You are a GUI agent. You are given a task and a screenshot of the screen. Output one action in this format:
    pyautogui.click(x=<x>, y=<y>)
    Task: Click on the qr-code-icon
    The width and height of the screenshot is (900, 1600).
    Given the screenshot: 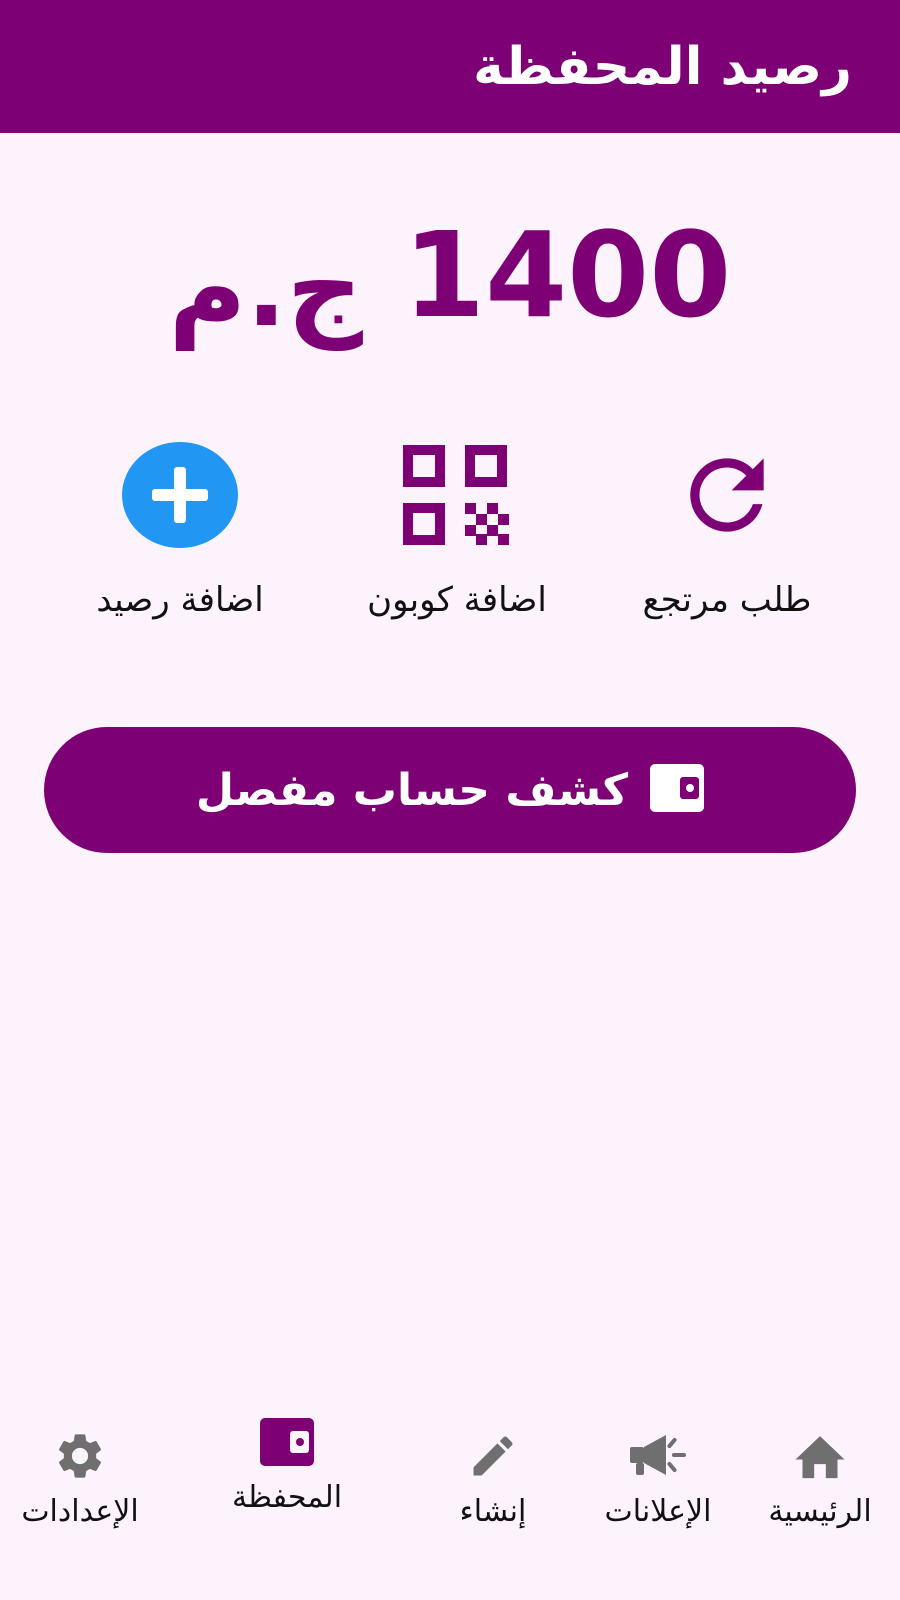 What is the action you would take?
    pyautogui.click(x=457, y=495)
    